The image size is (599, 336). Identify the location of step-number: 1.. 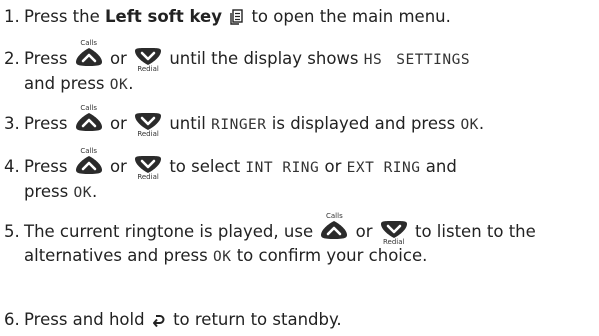
(12, 16).